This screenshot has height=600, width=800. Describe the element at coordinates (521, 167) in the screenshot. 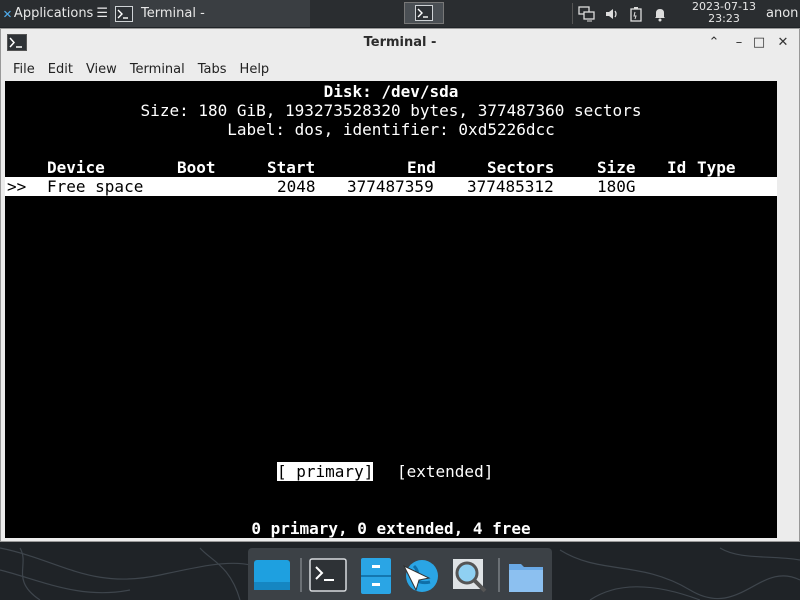

I see `col-sectors: Sectors` at that location.